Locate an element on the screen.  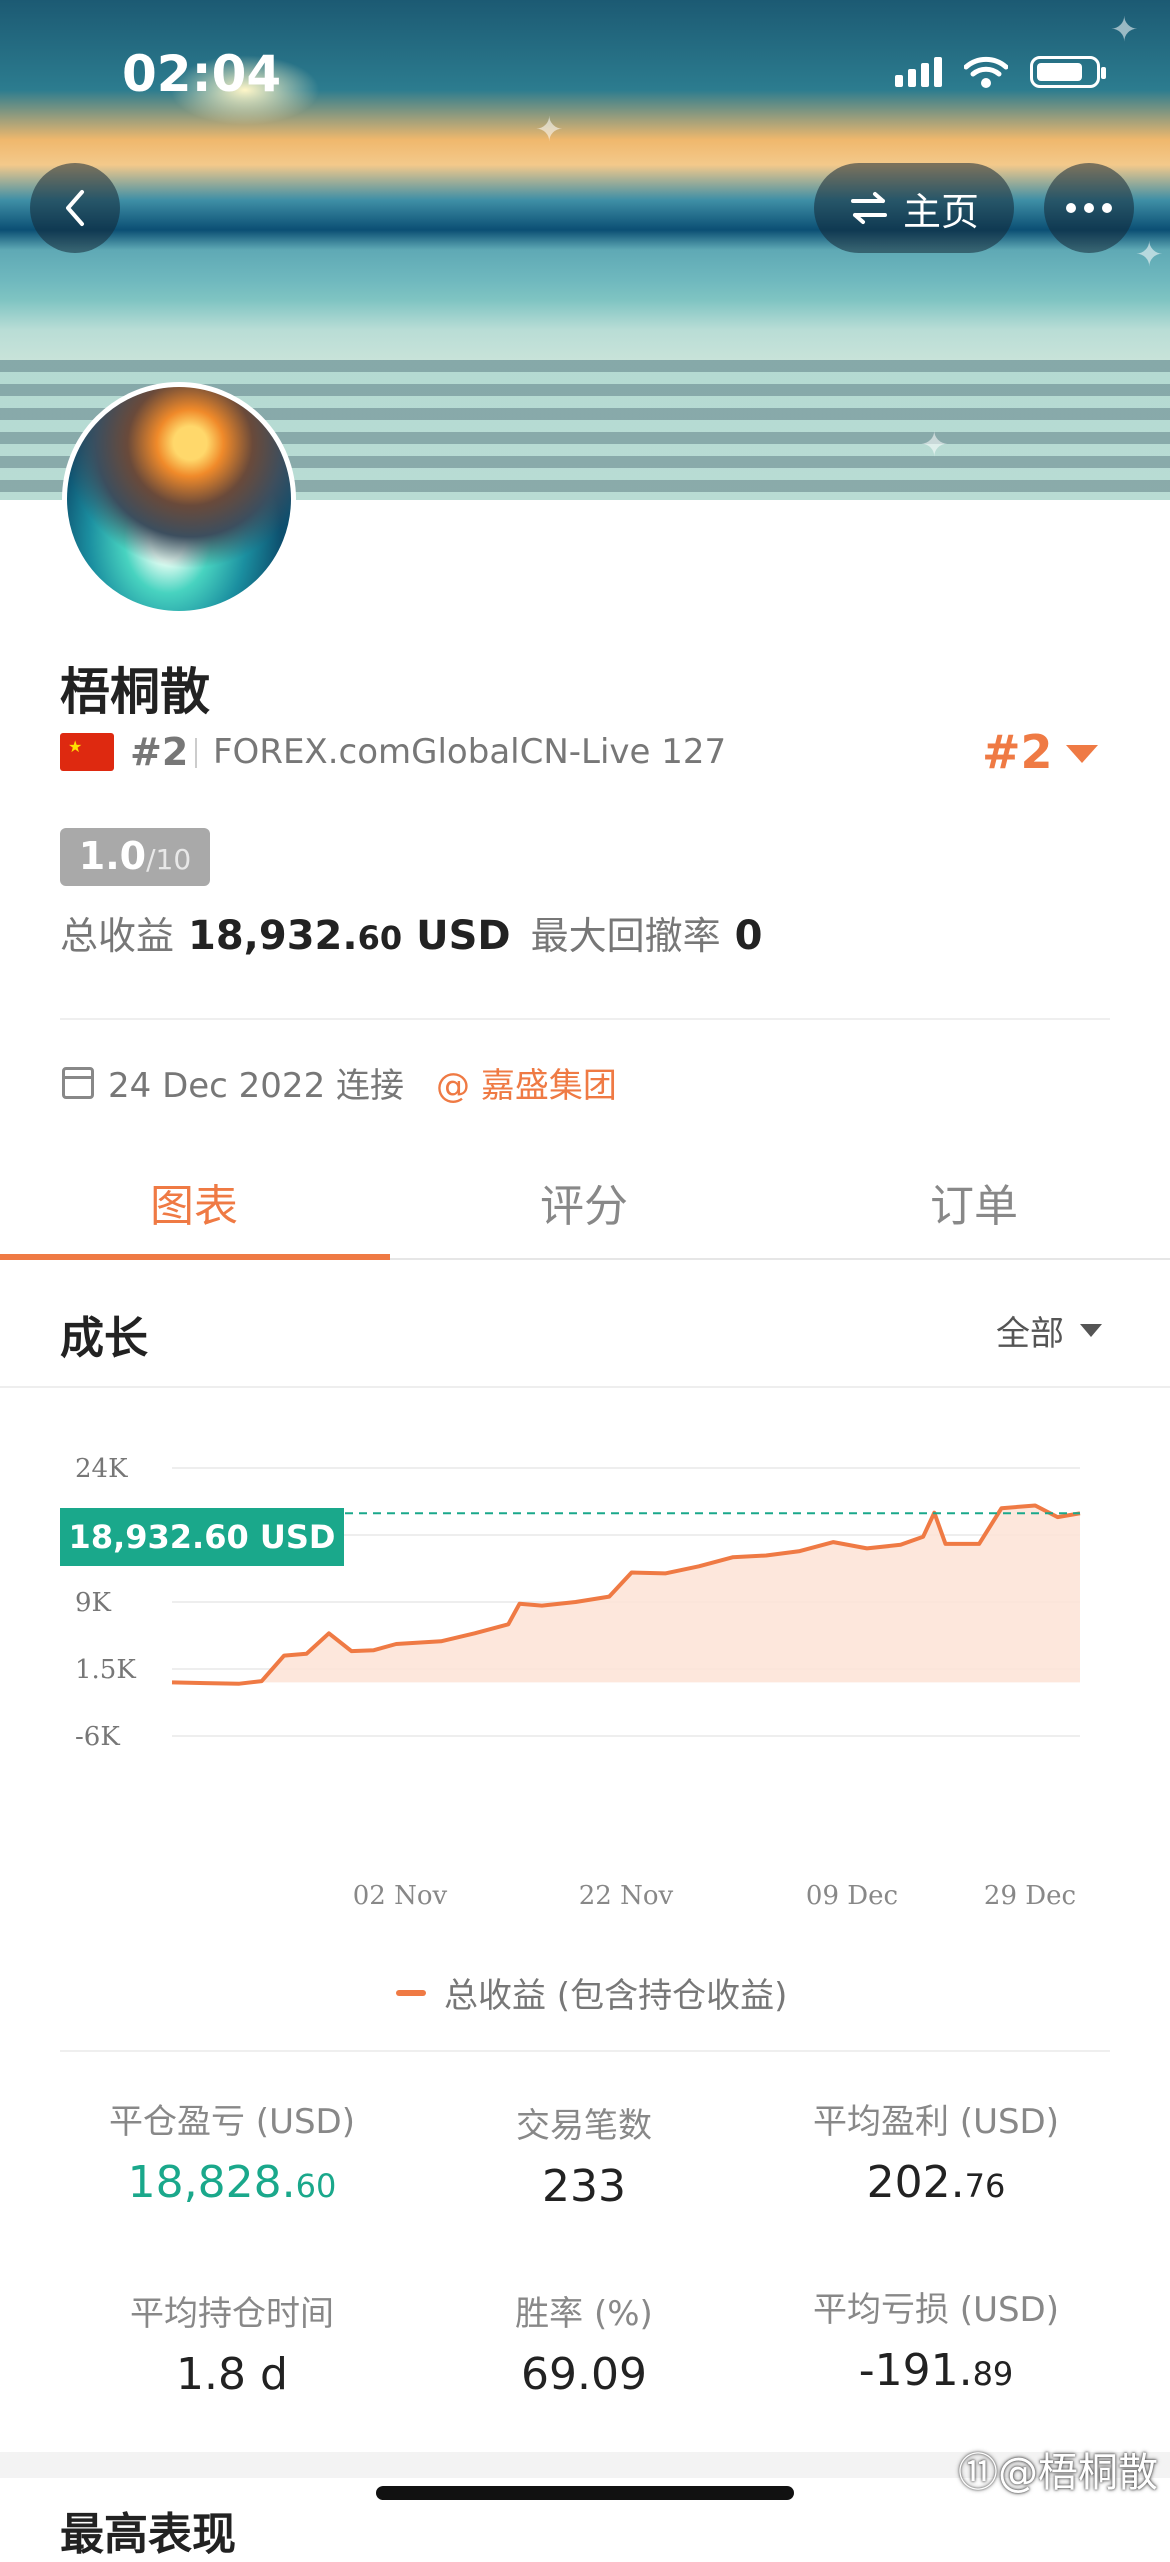
income-summary: 总收益 18,932.60 USD 最大回撤率 0 is located at coordinates (411, 932).